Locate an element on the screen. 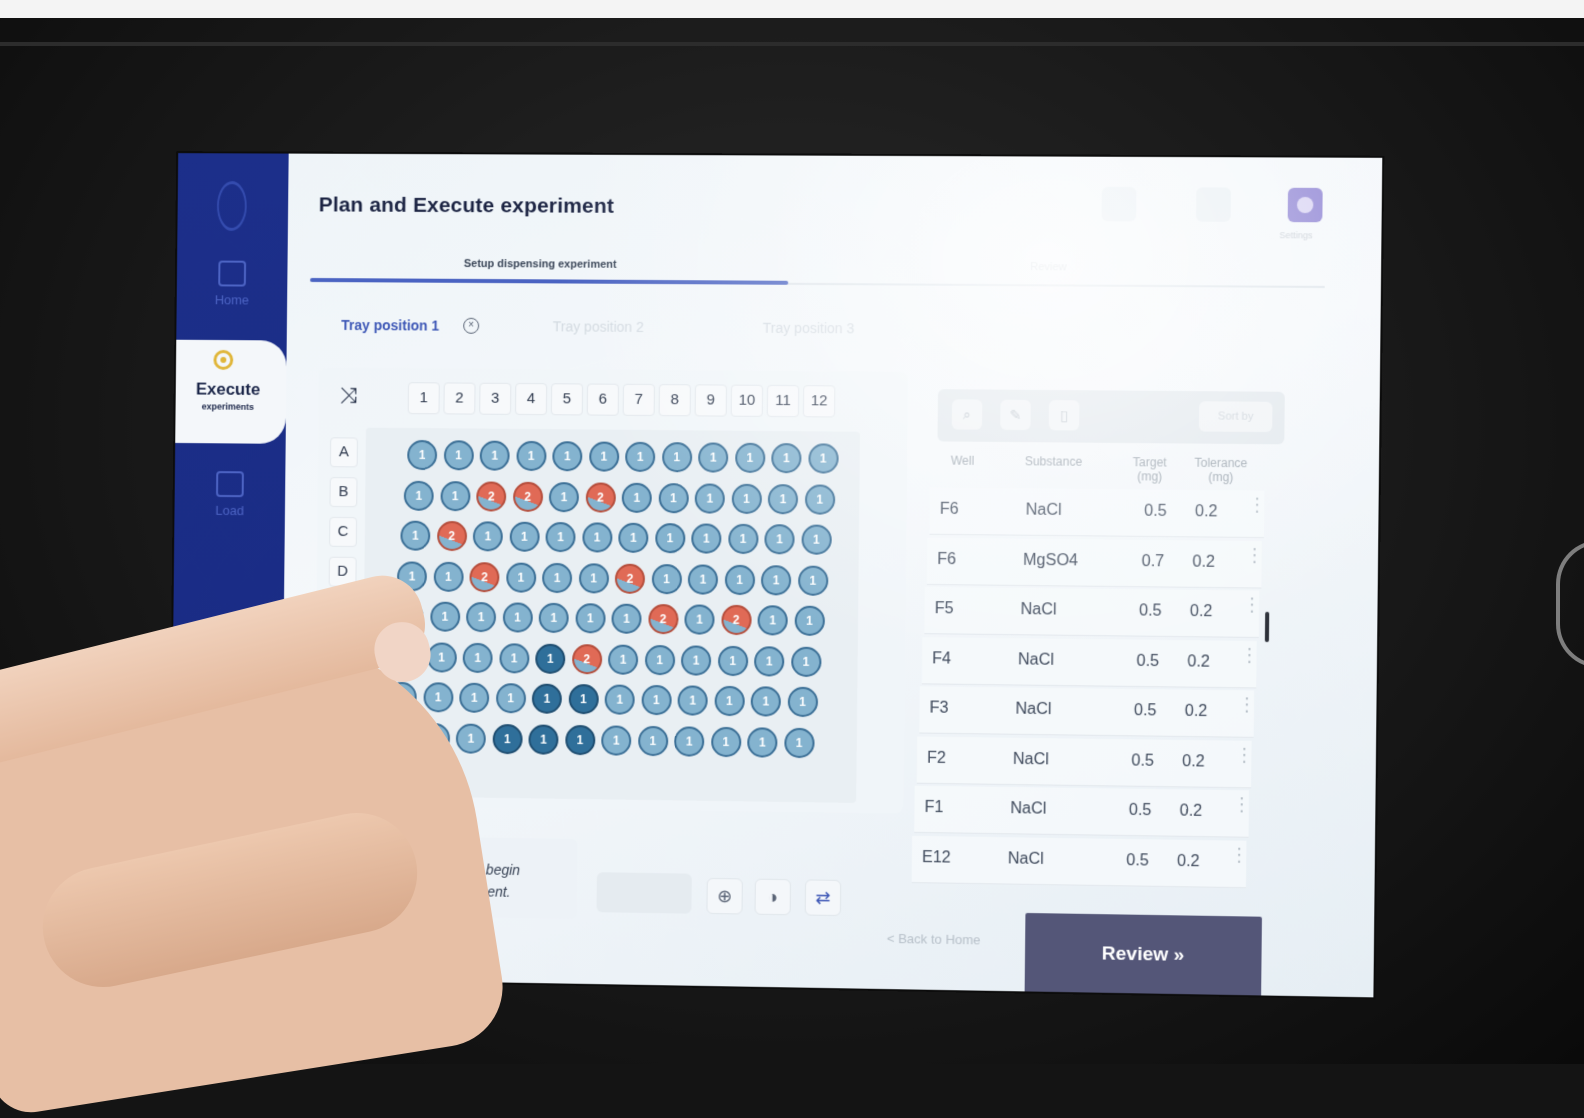 This screenshot has height=1118, width=1584. review-button: Review » is located at coordinates (1143, 955).